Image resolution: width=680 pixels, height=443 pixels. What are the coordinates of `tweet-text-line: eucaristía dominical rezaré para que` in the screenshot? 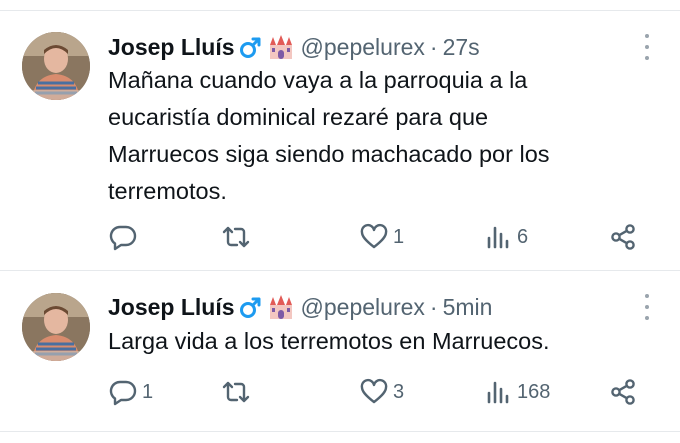 It's located at (298, 117).